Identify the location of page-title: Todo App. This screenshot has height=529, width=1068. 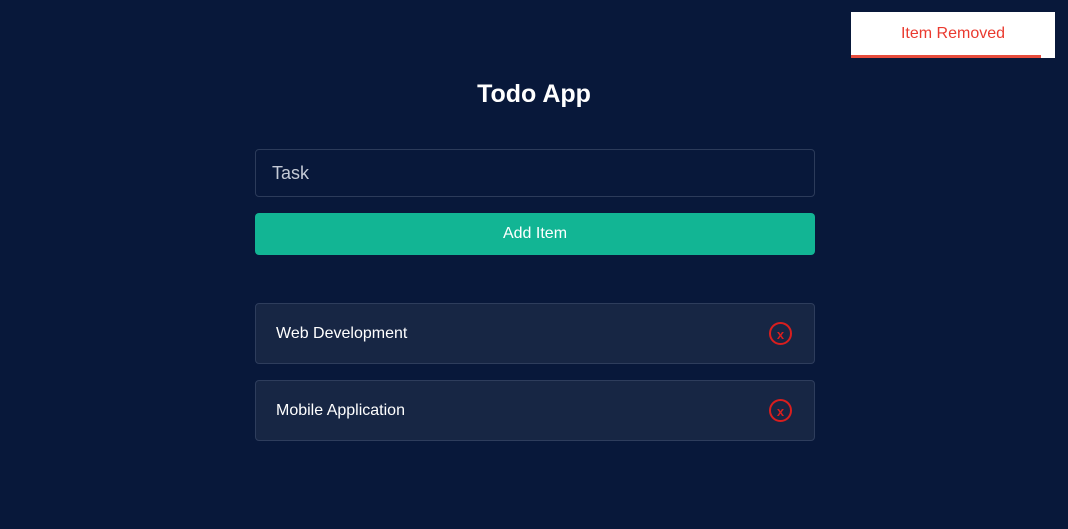
(534, 94).